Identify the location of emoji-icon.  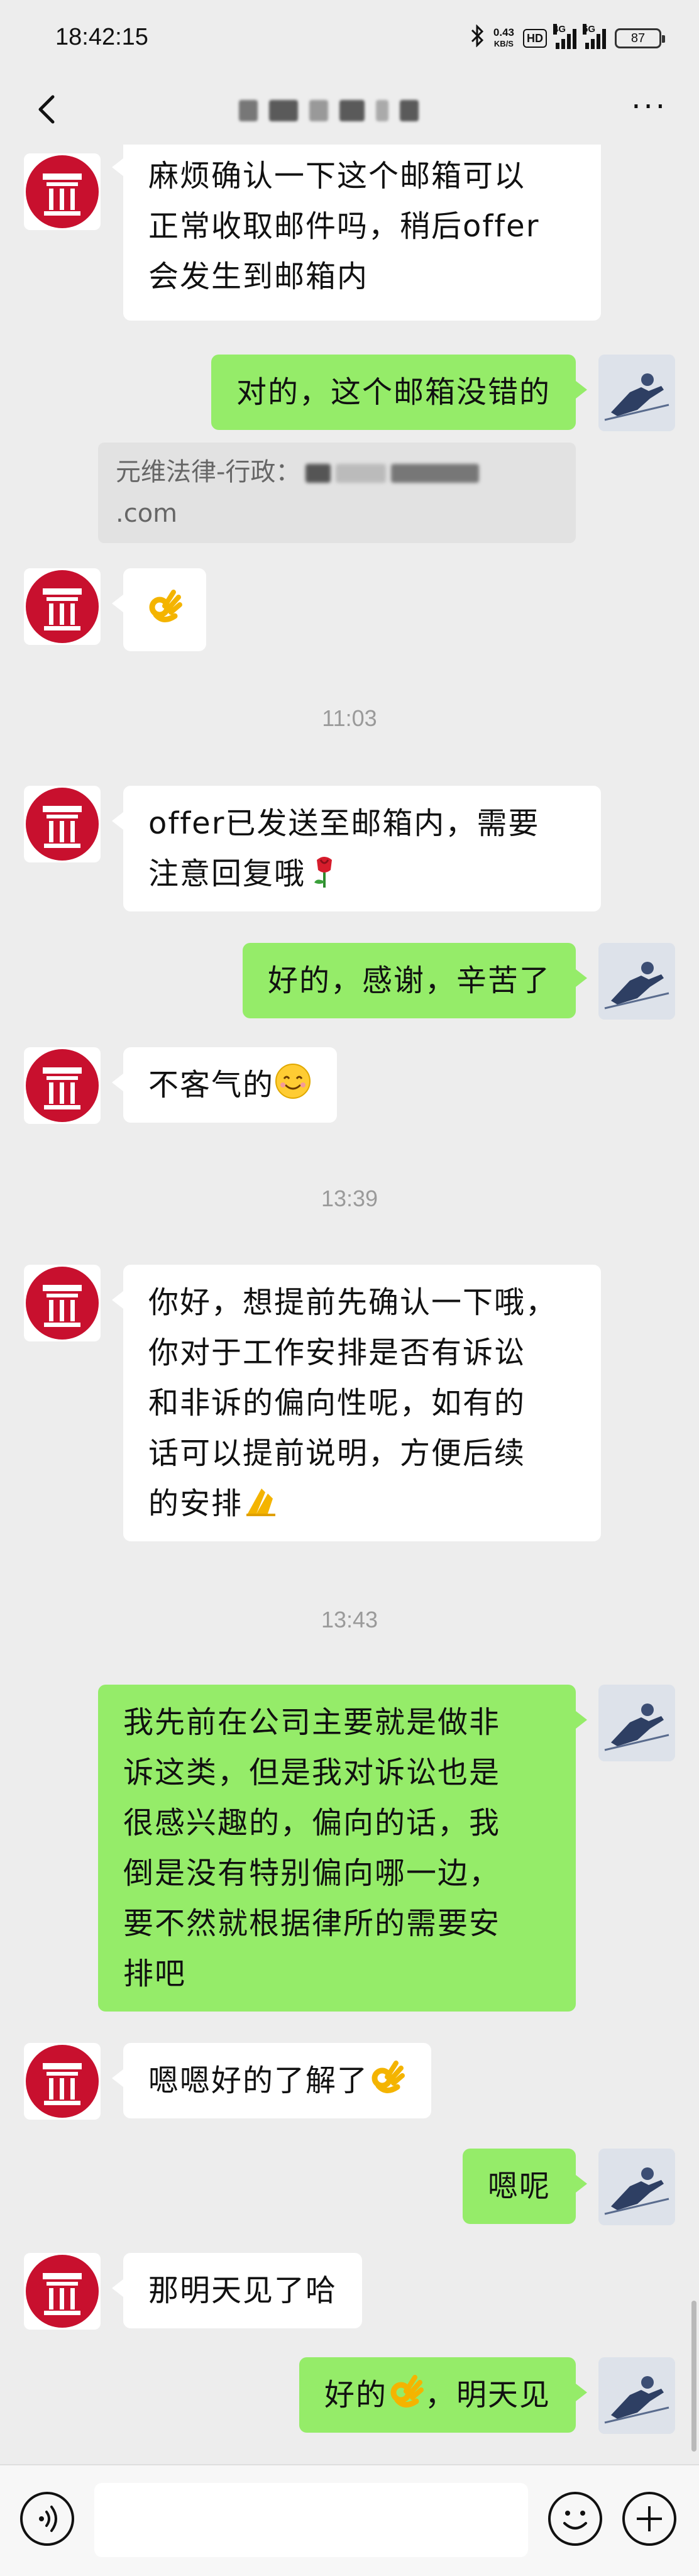
(575, 2519).